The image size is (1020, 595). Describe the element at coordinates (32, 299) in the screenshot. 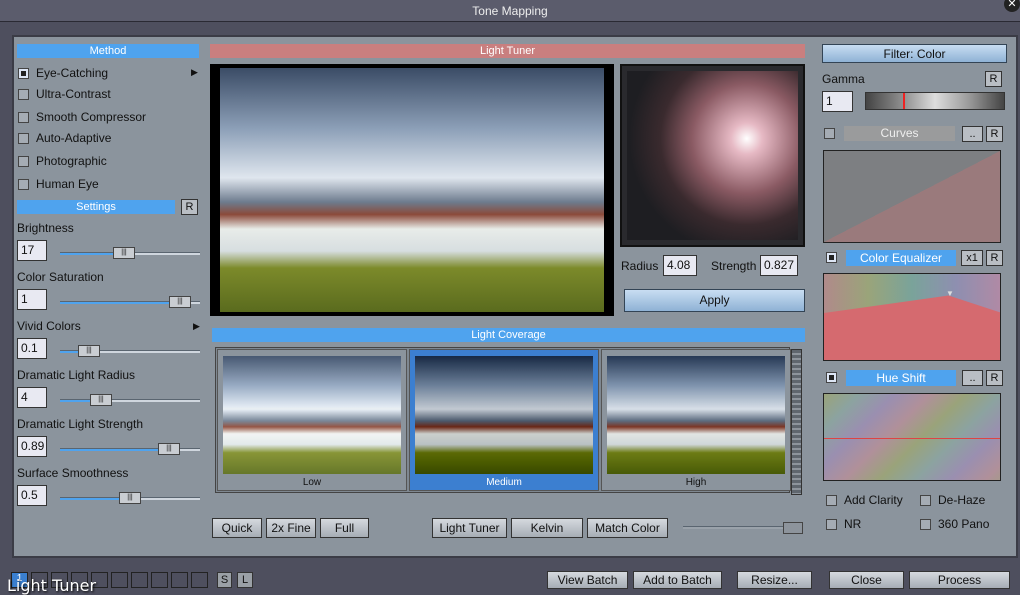

I see `slider-value-input: 1` at that location.